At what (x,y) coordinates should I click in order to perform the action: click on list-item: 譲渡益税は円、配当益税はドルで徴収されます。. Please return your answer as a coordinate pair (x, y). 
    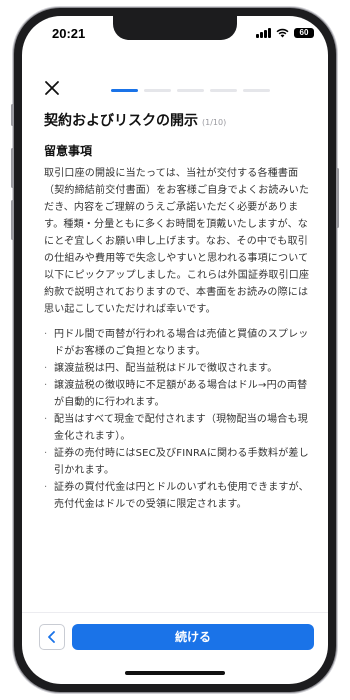
    Looking at the image, I should click on (179, 368).